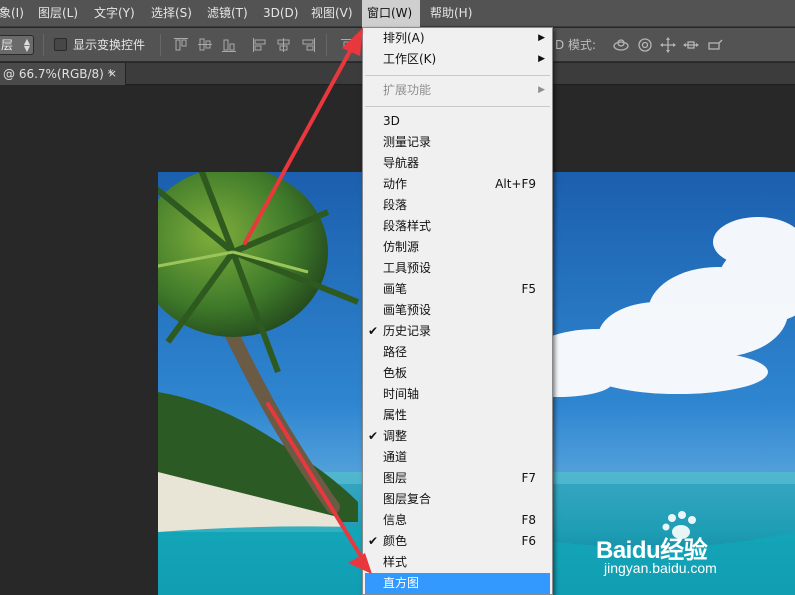 The image size is (795, 595). I want to click on window-menu-item: ✔ 调整, so click(457, 436).